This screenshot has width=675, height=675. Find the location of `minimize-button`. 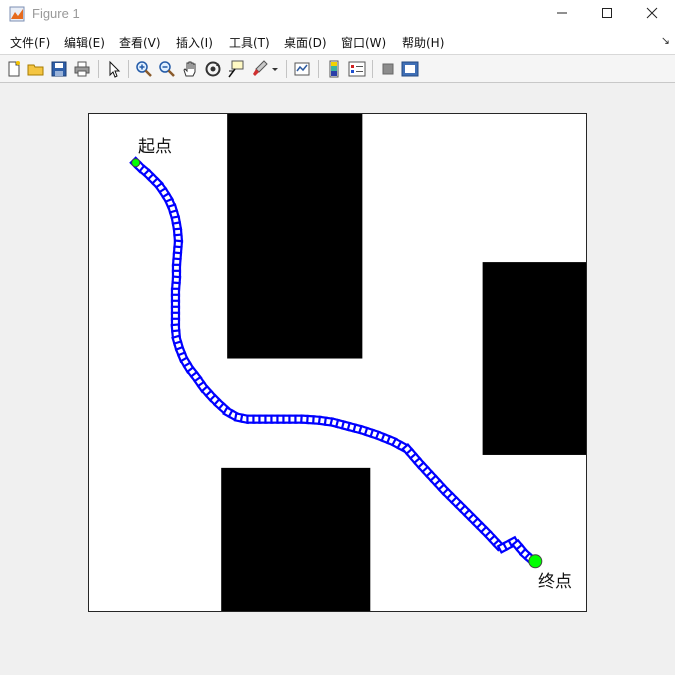

minimize-button is located at coordinates (562, 15).